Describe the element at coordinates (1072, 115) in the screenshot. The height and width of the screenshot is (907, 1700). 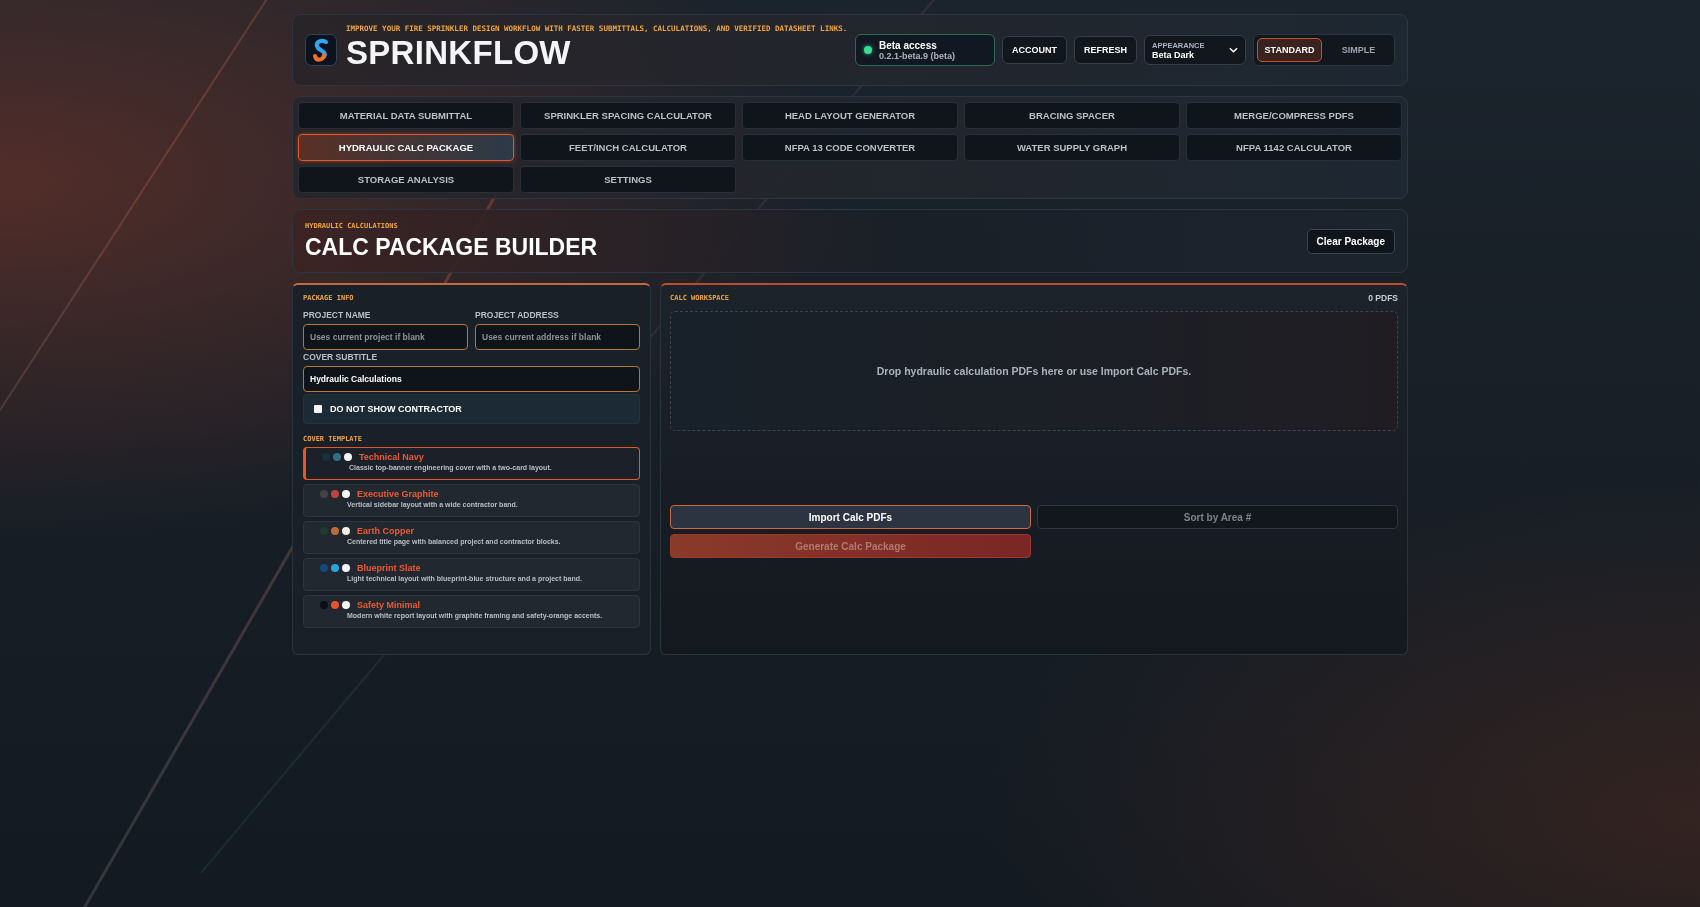
I see `nav-tab: BRACING SPACER` at that location.